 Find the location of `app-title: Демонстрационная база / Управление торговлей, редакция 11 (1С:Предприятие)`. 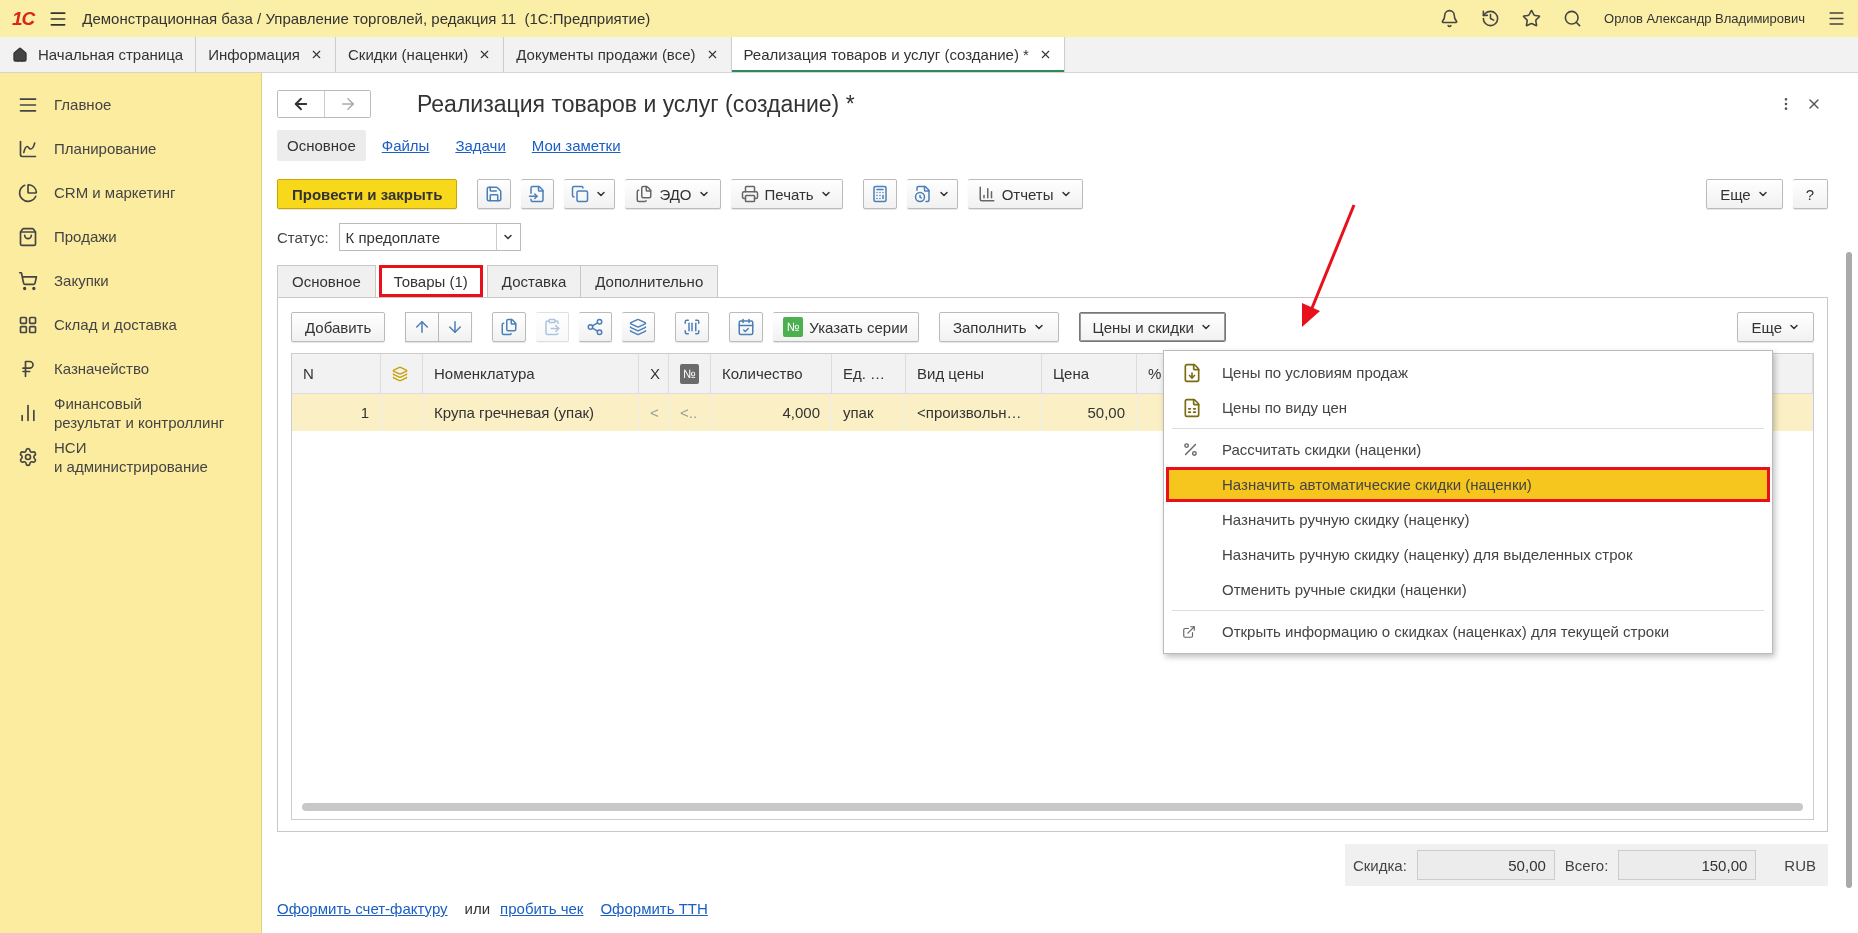

app-title: Демонстрационная база / Управление торговлей, редакция 11 (1С:Предприятие) is located at coordinates (367, 18).